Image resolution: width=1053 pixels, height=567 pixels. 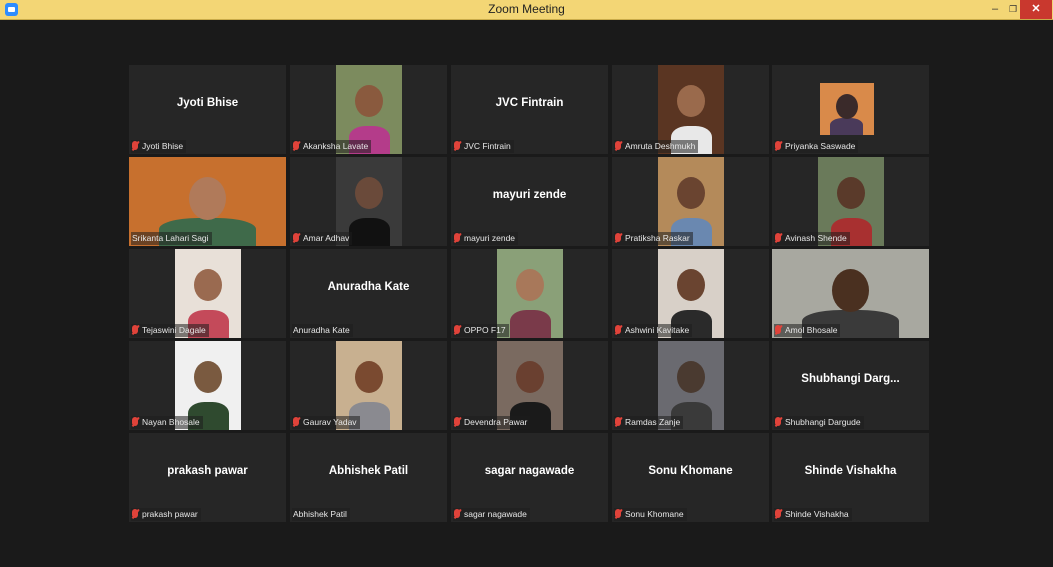 I want to click on participant-display-name: Shinde Vishakha, so click(x=850, y=471).